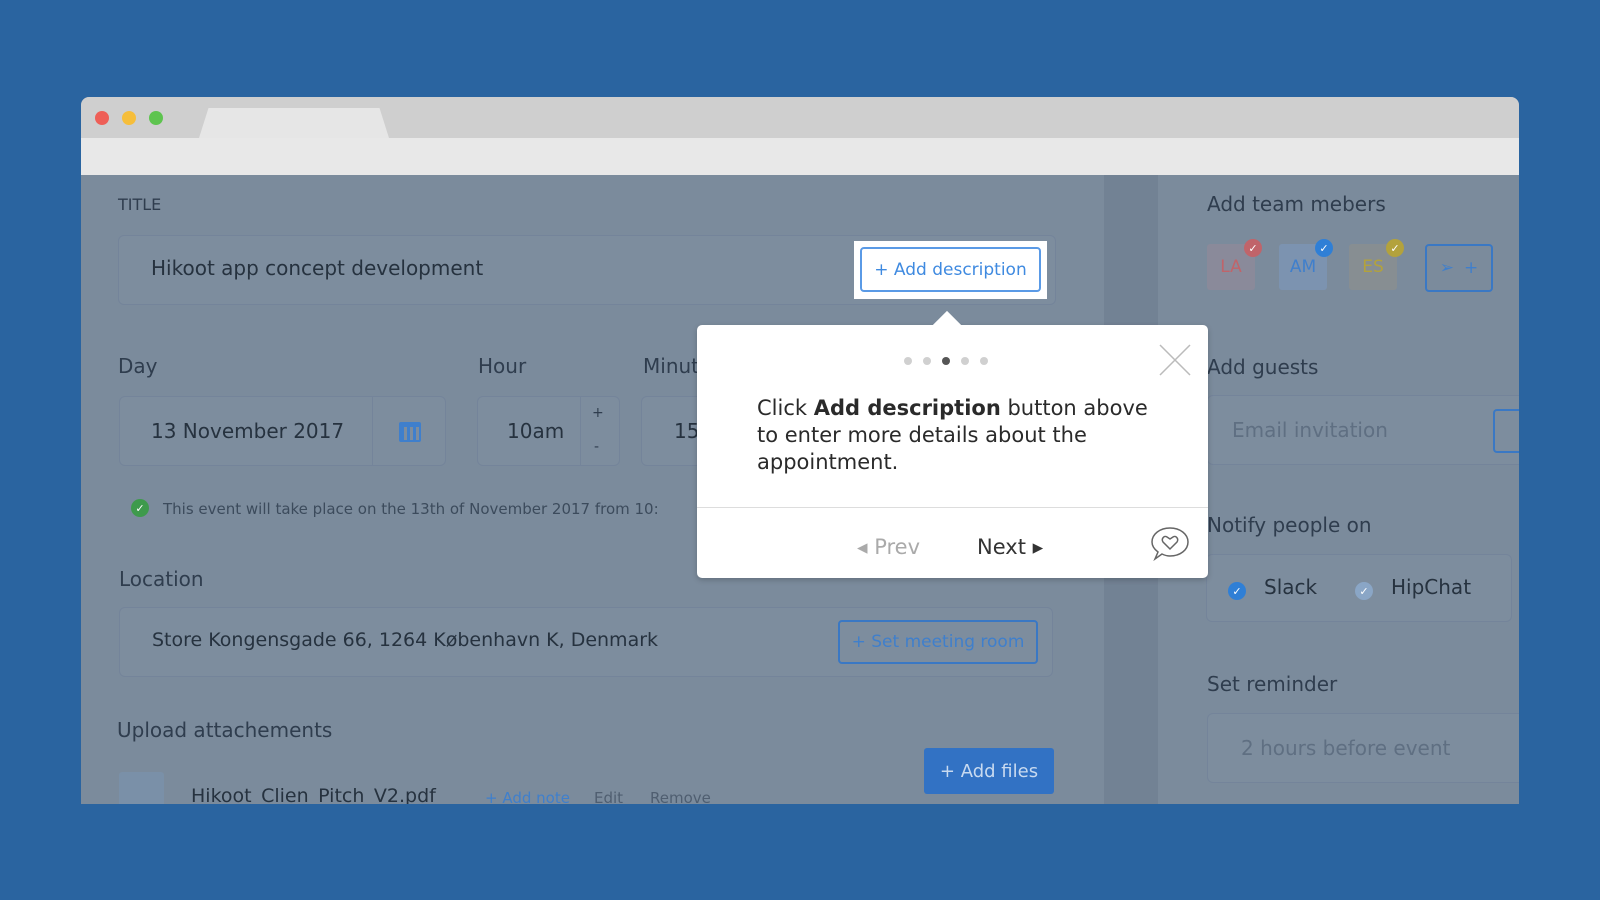 The image size is (1600, 900). Describe the element at coordinates (800, 117) in the screenshot. I see `tab-bar` at that location.